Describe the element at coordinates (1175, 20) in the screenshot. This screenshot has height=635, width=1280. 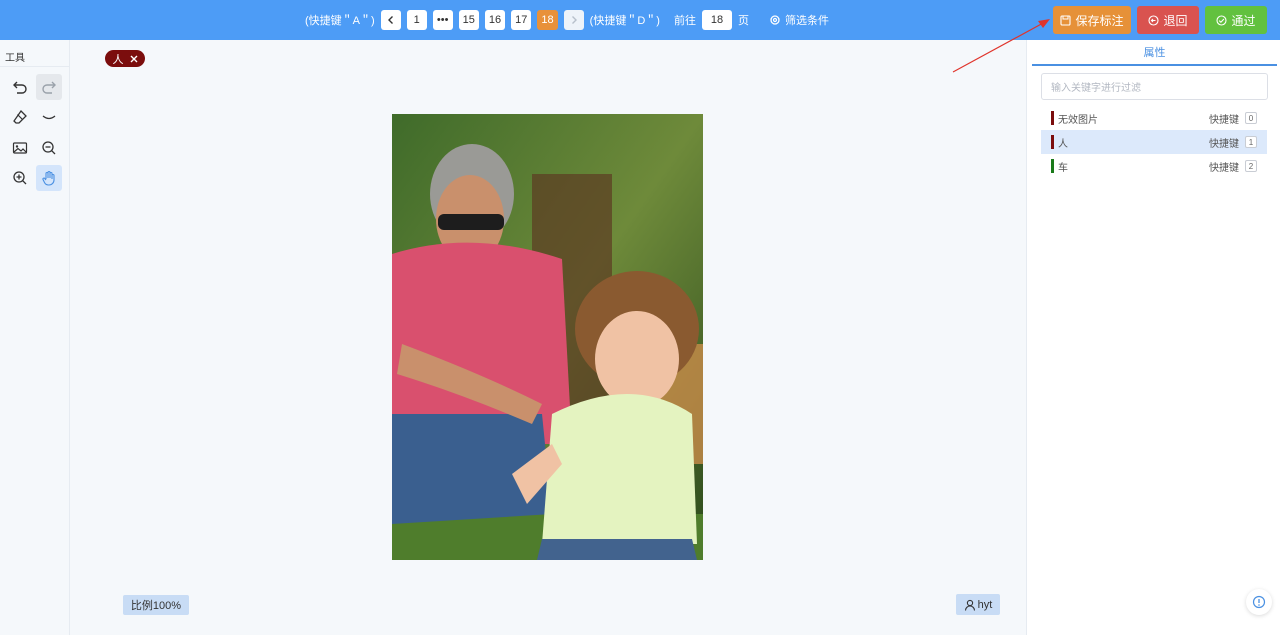
I see `return-label: 退回` at that location.